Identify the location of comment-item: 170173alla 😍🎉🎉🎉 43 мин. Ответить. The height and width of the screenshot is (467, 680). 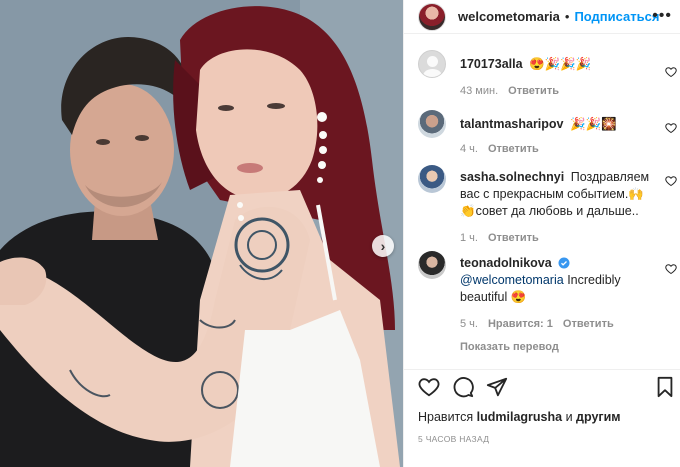
(542, 80).